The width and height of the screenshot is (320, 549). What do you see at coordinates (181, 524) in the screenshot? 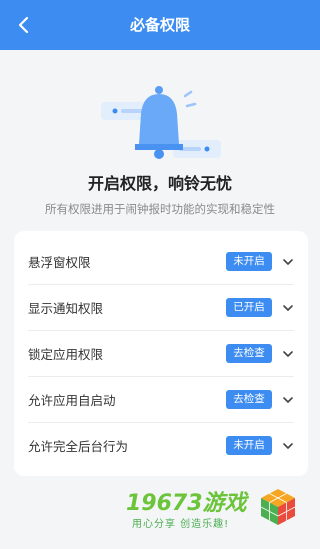
I see `watermark-slogan: 用心分享 创造乐趣!` at bounding box center [181, 524].